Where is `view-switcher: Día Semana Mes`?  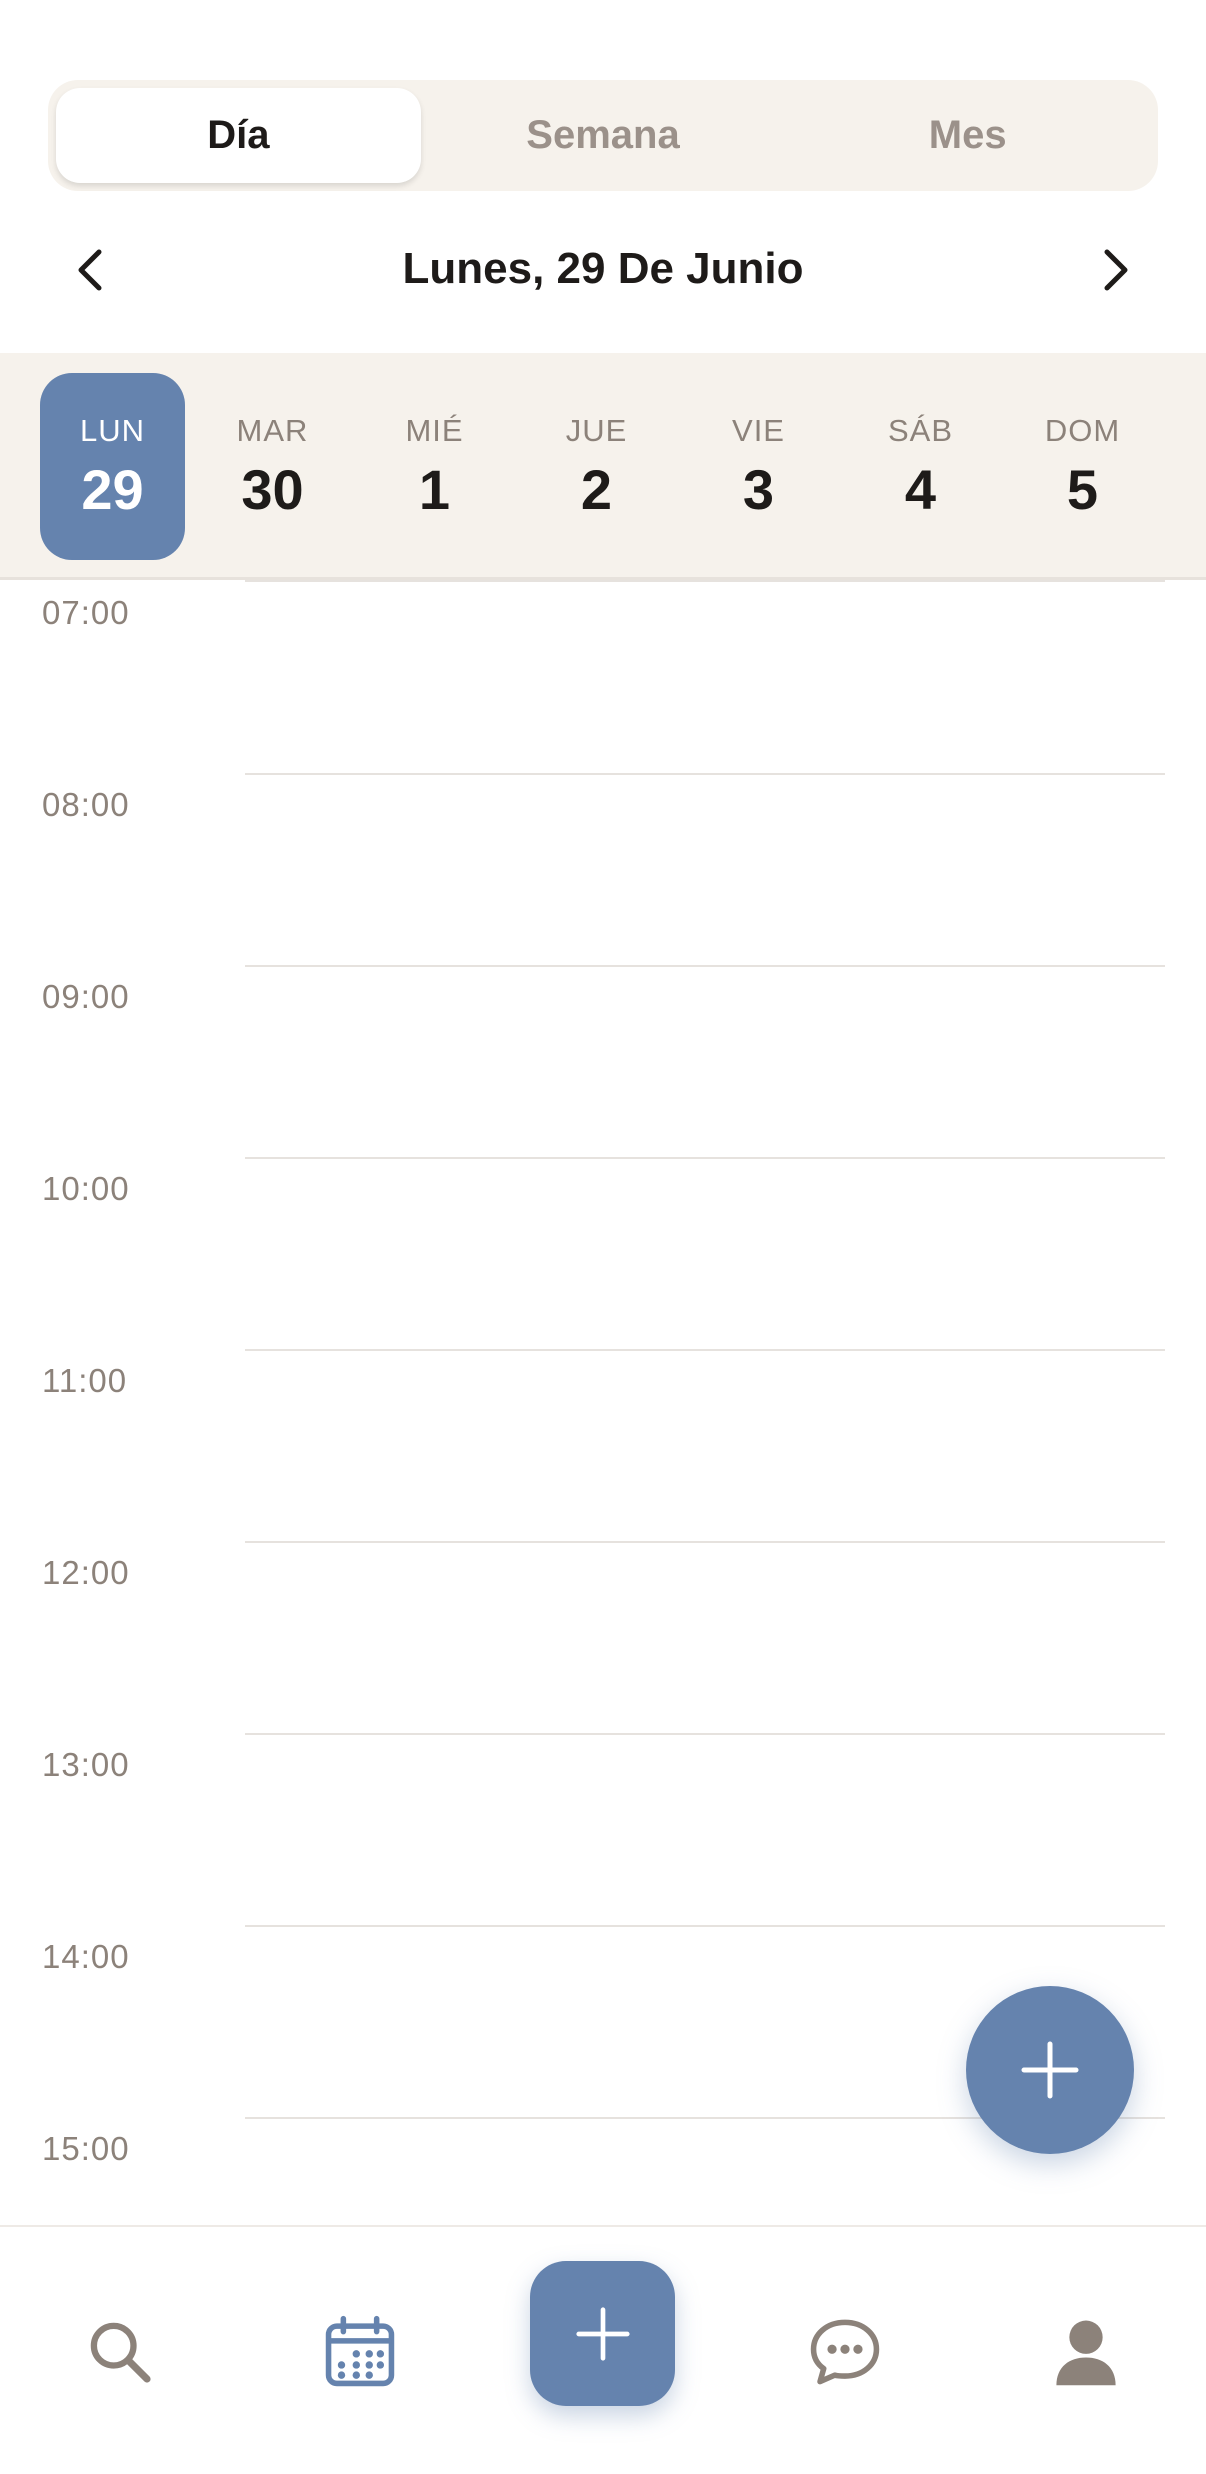 view-switcher: Día Semana Mes is located at coordinates (603, 135).